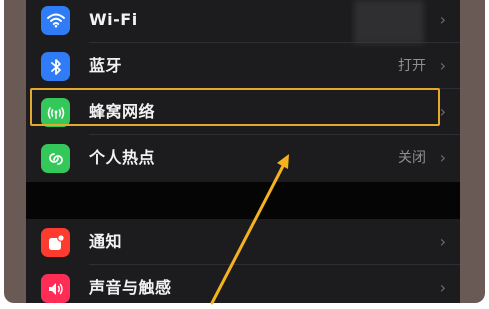 This screenshot has width=489, height=309. Describe the element at coordinates (130, 287) in the screenshot. I see `settings-row-label: 声音与触感` at that location.